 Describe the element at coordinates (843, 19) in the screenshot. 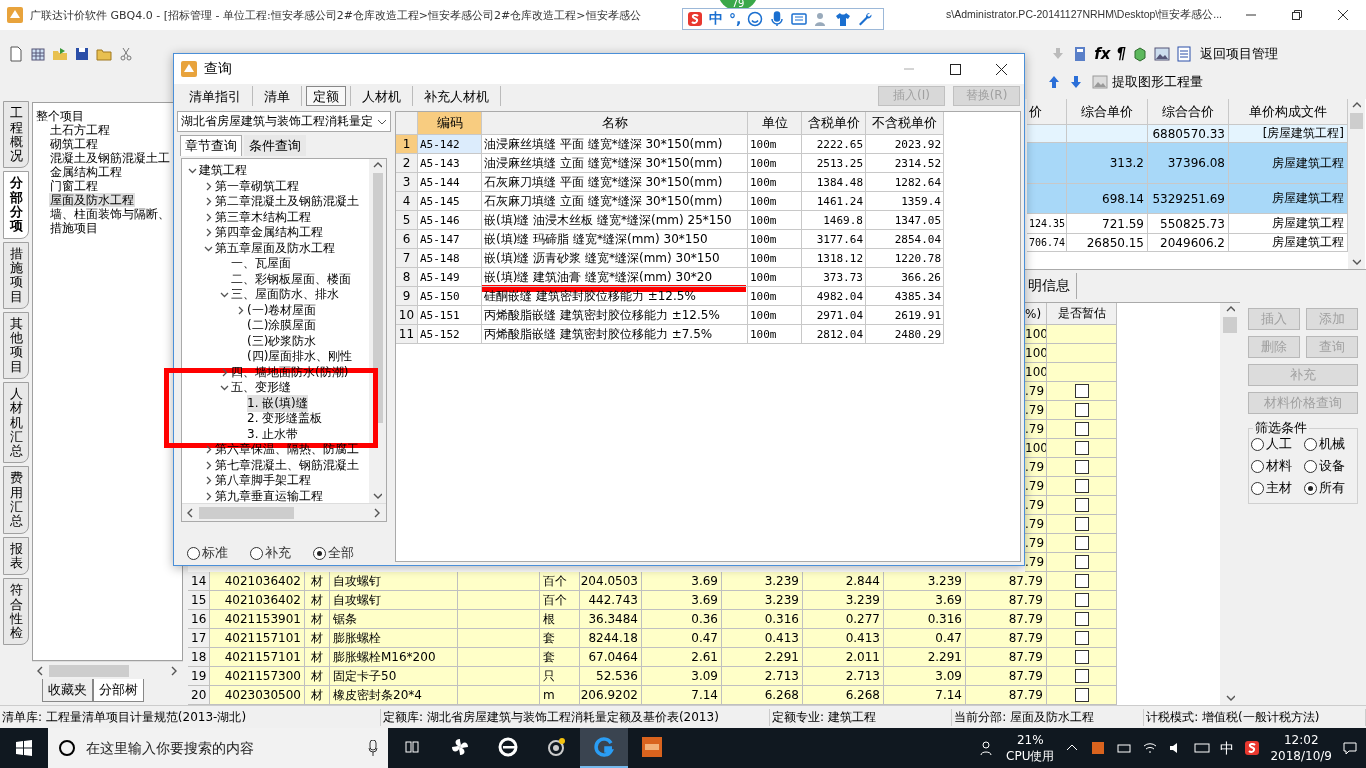

I see `shirt-icon` at that location.